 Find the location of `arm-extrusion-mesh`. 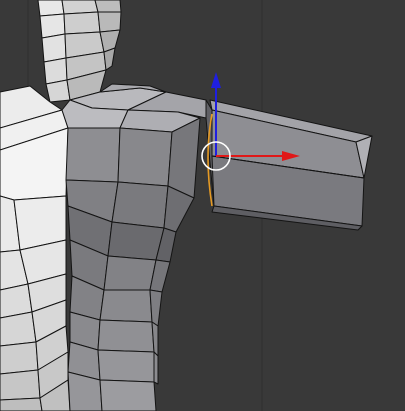

arm-extrusion-mesh is located at coordinates (289, 165).